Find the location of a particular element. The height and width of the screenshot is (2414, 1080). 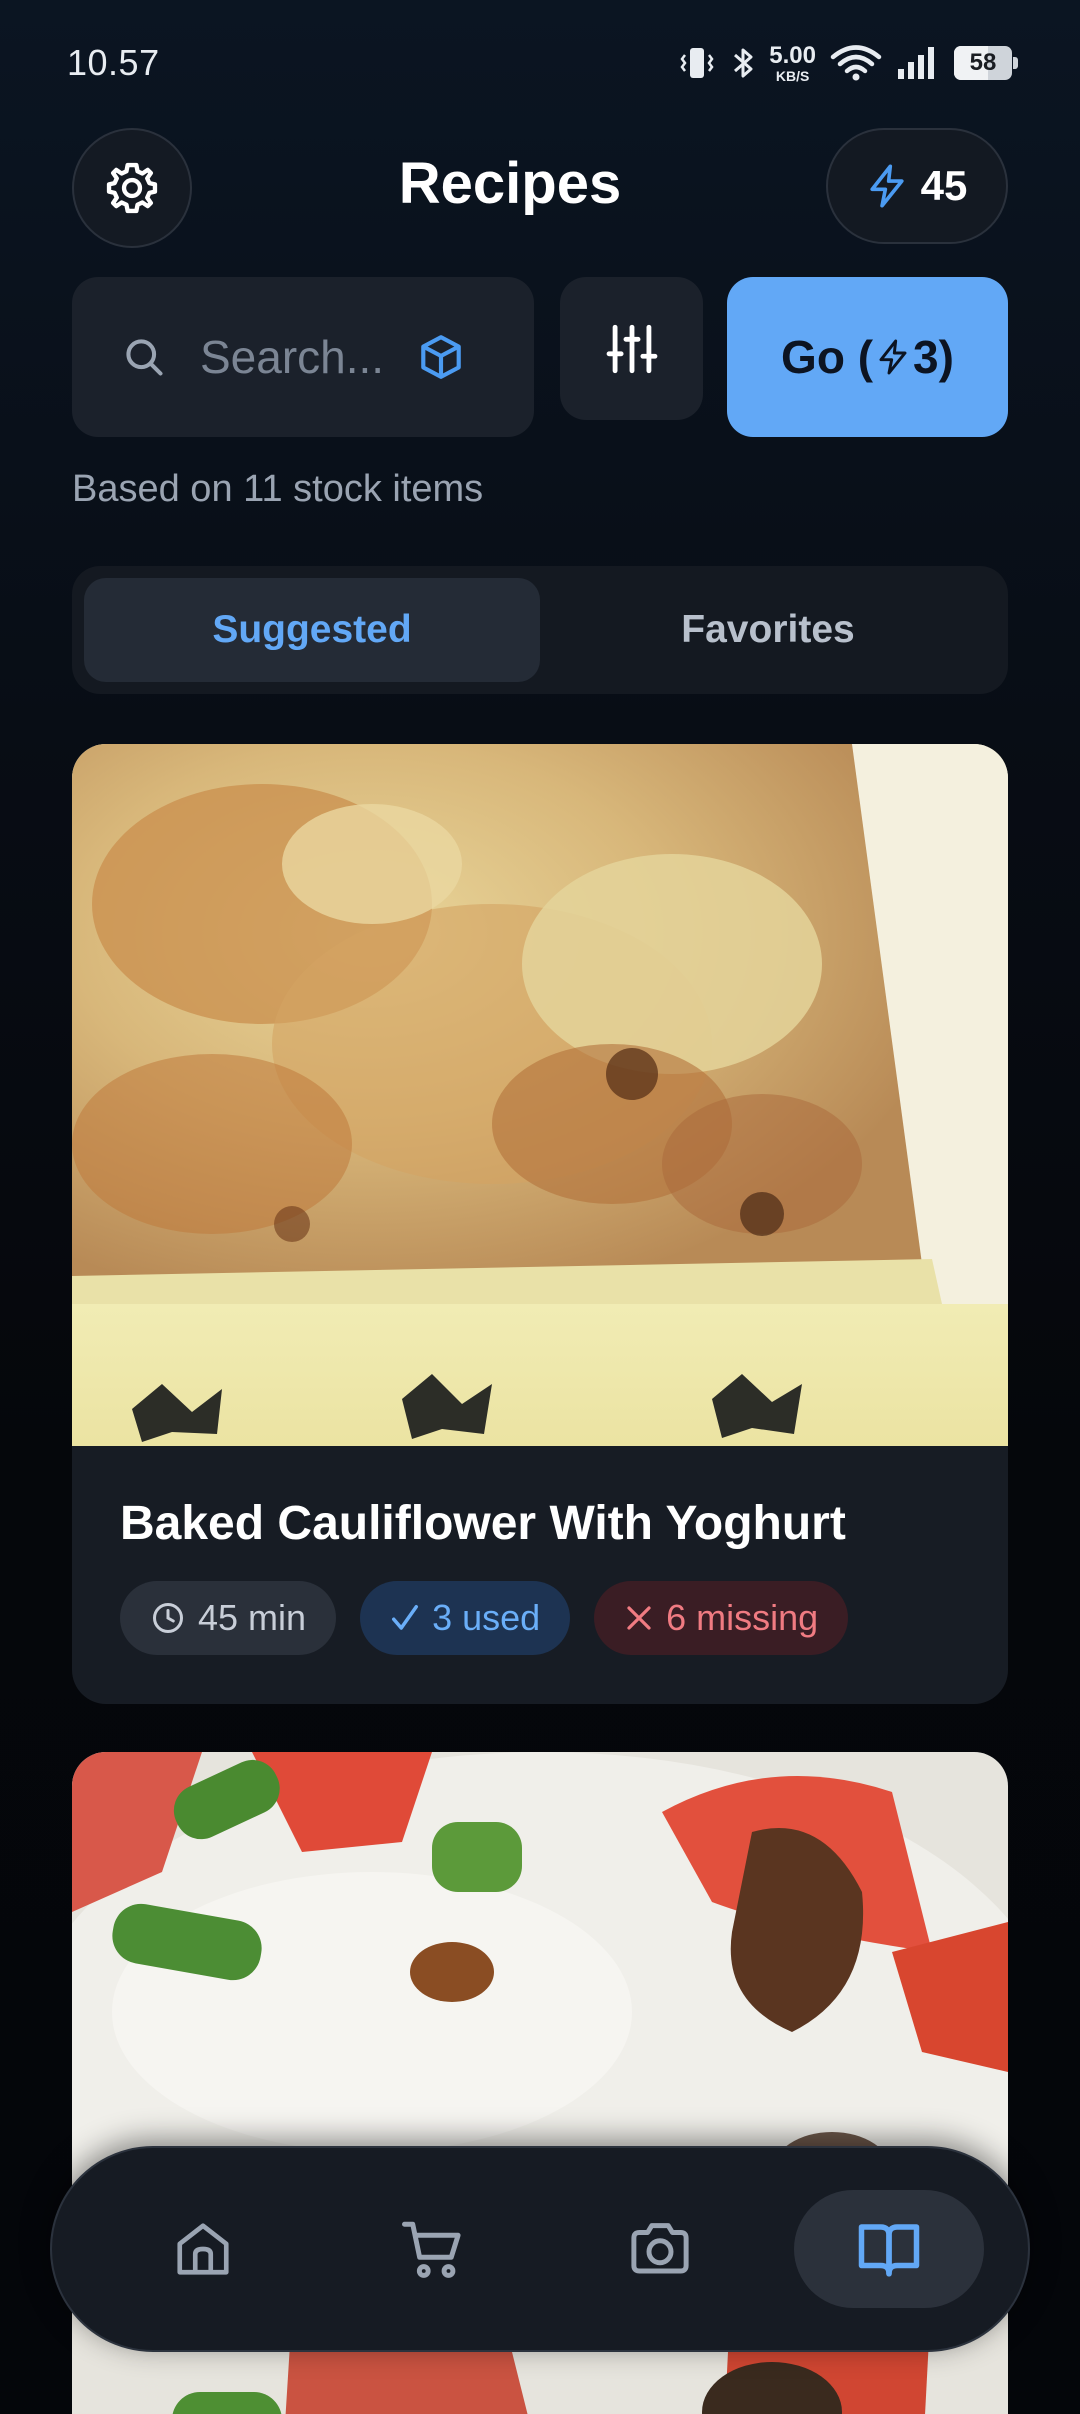

recipe-chips: 45 min 3 used 6 missing is located at coordinates (540, 1618).